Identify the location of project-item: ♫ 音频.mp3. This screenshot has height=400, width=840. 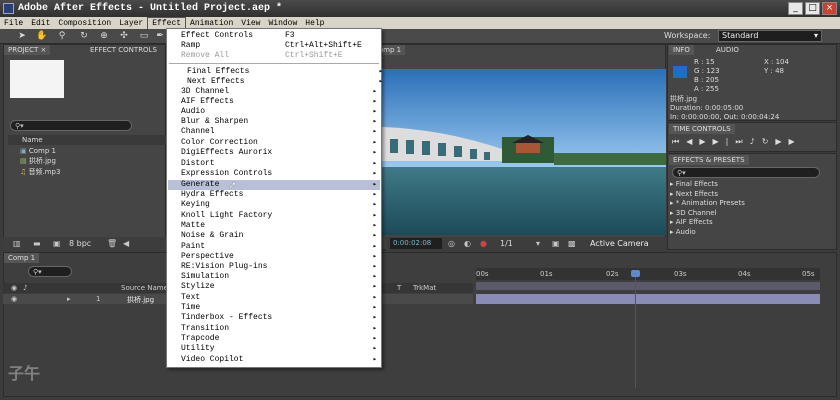
(40, 172).